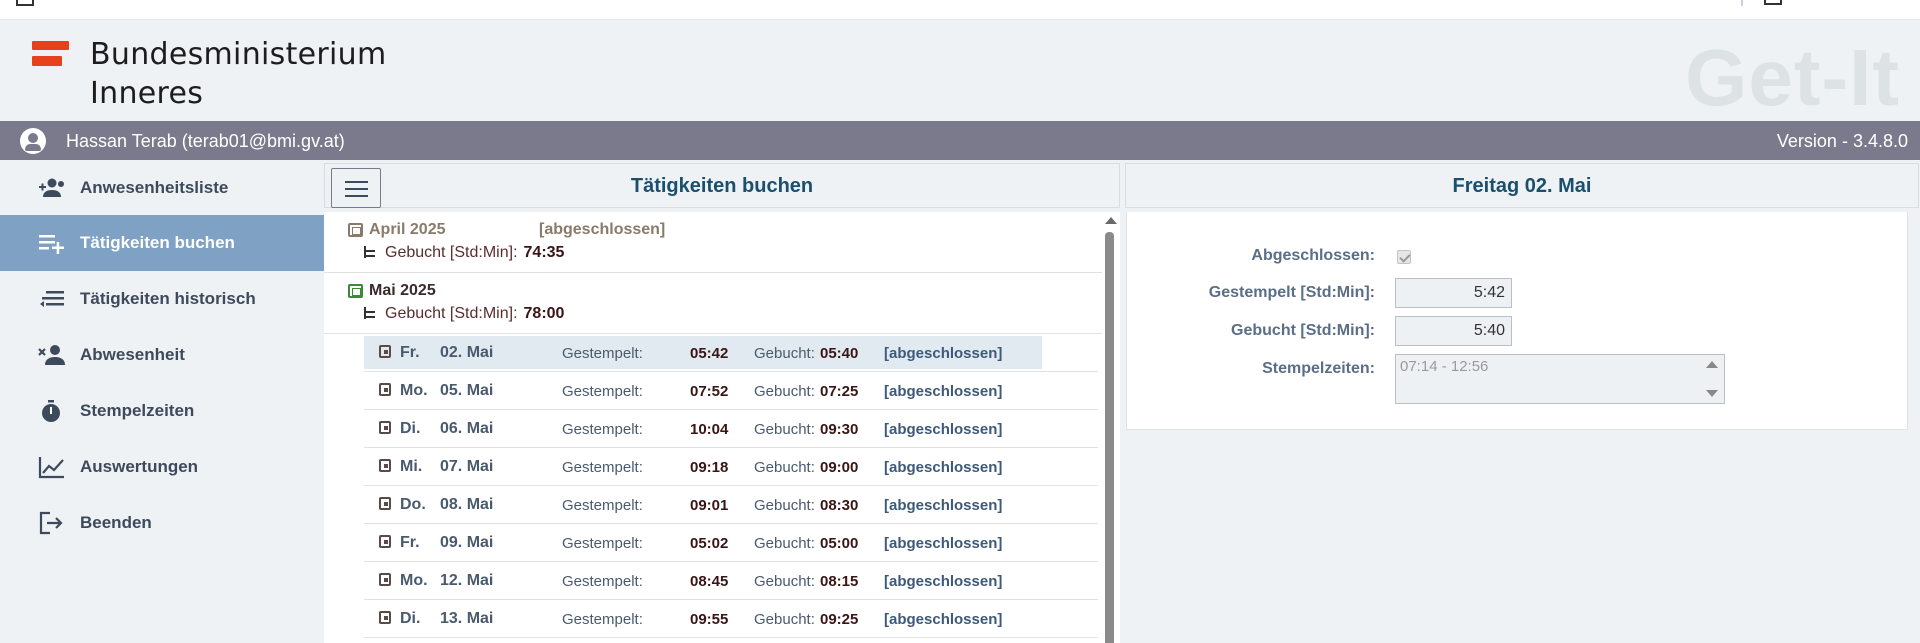  I want to click on month-sum: Gebucht [Std:Min]: 74:35, so click(464, 253).